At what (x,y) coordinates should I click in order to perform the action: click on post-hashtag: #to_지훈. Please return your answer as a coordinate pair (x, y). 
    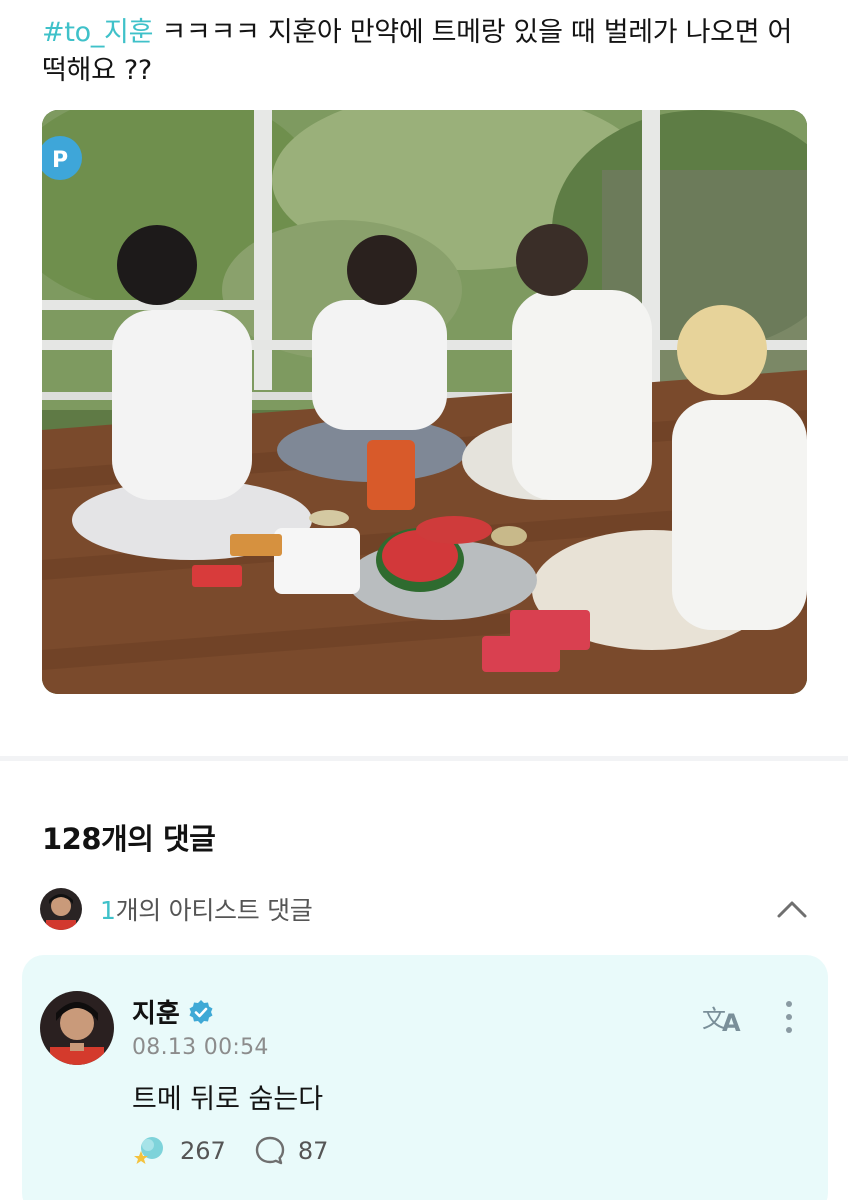
    Looking at the image, I should click on (97, 32).